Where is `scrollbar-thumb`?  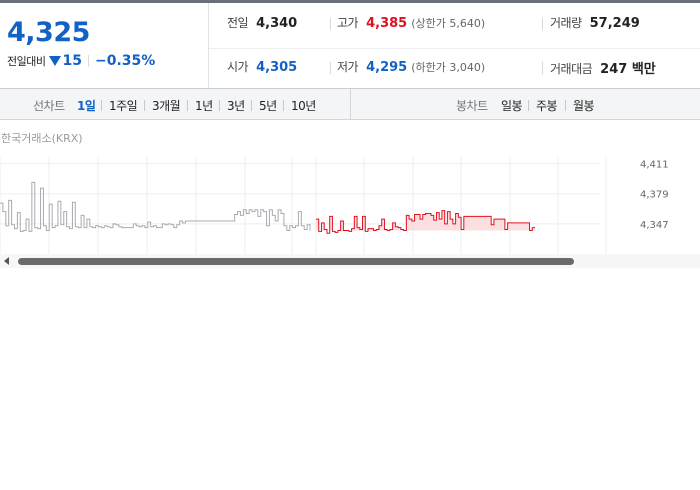 scrollbar-thumb is located at coordinates (296, 261).